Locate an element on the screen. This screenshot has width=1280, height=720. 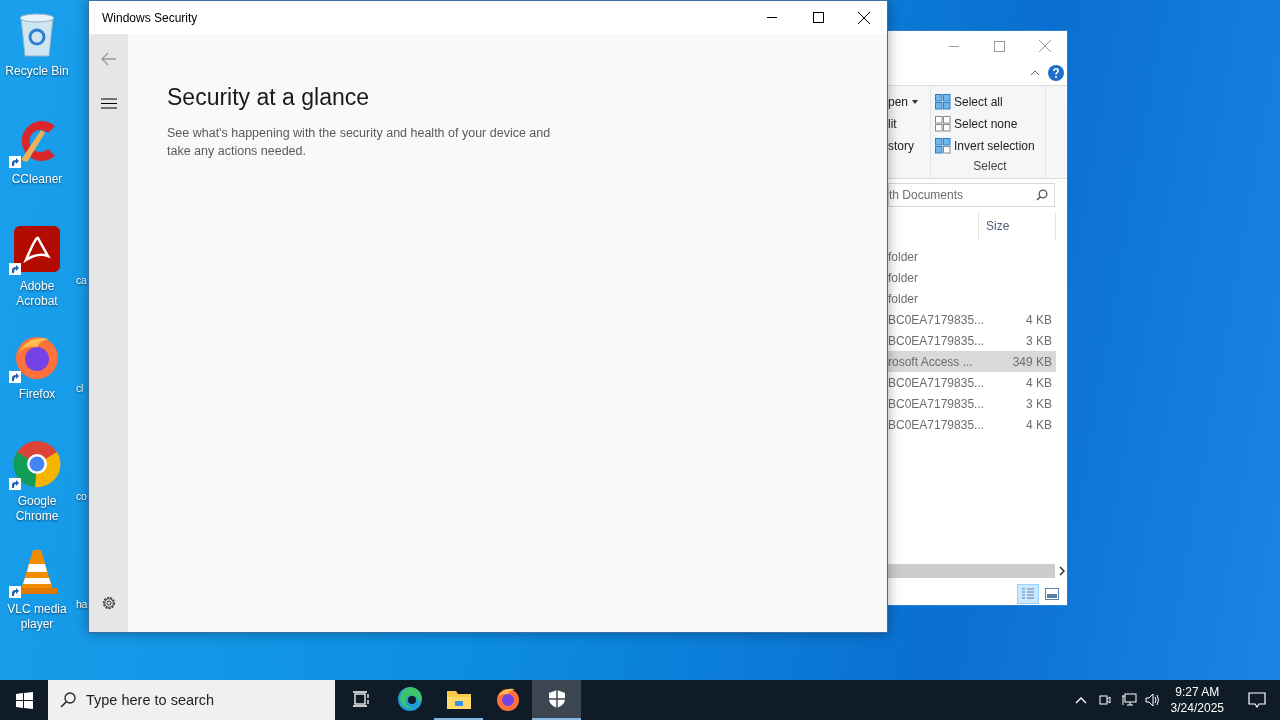
desktop-icon-label: Google Chrome is located at coordinates (37, 509).